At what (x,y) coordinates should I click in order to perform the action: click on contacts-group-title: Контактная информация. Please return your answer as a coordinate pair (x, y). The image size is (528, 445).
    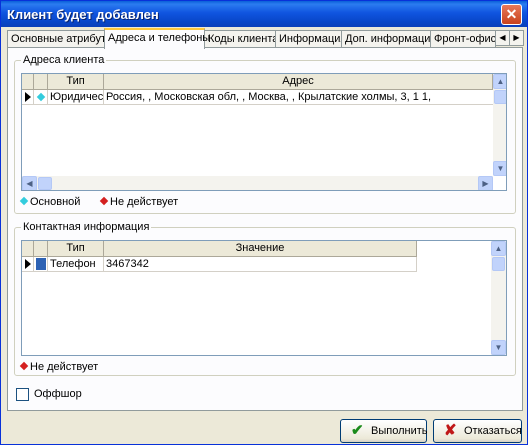
    Looking at the image, I should click on (86, 227).